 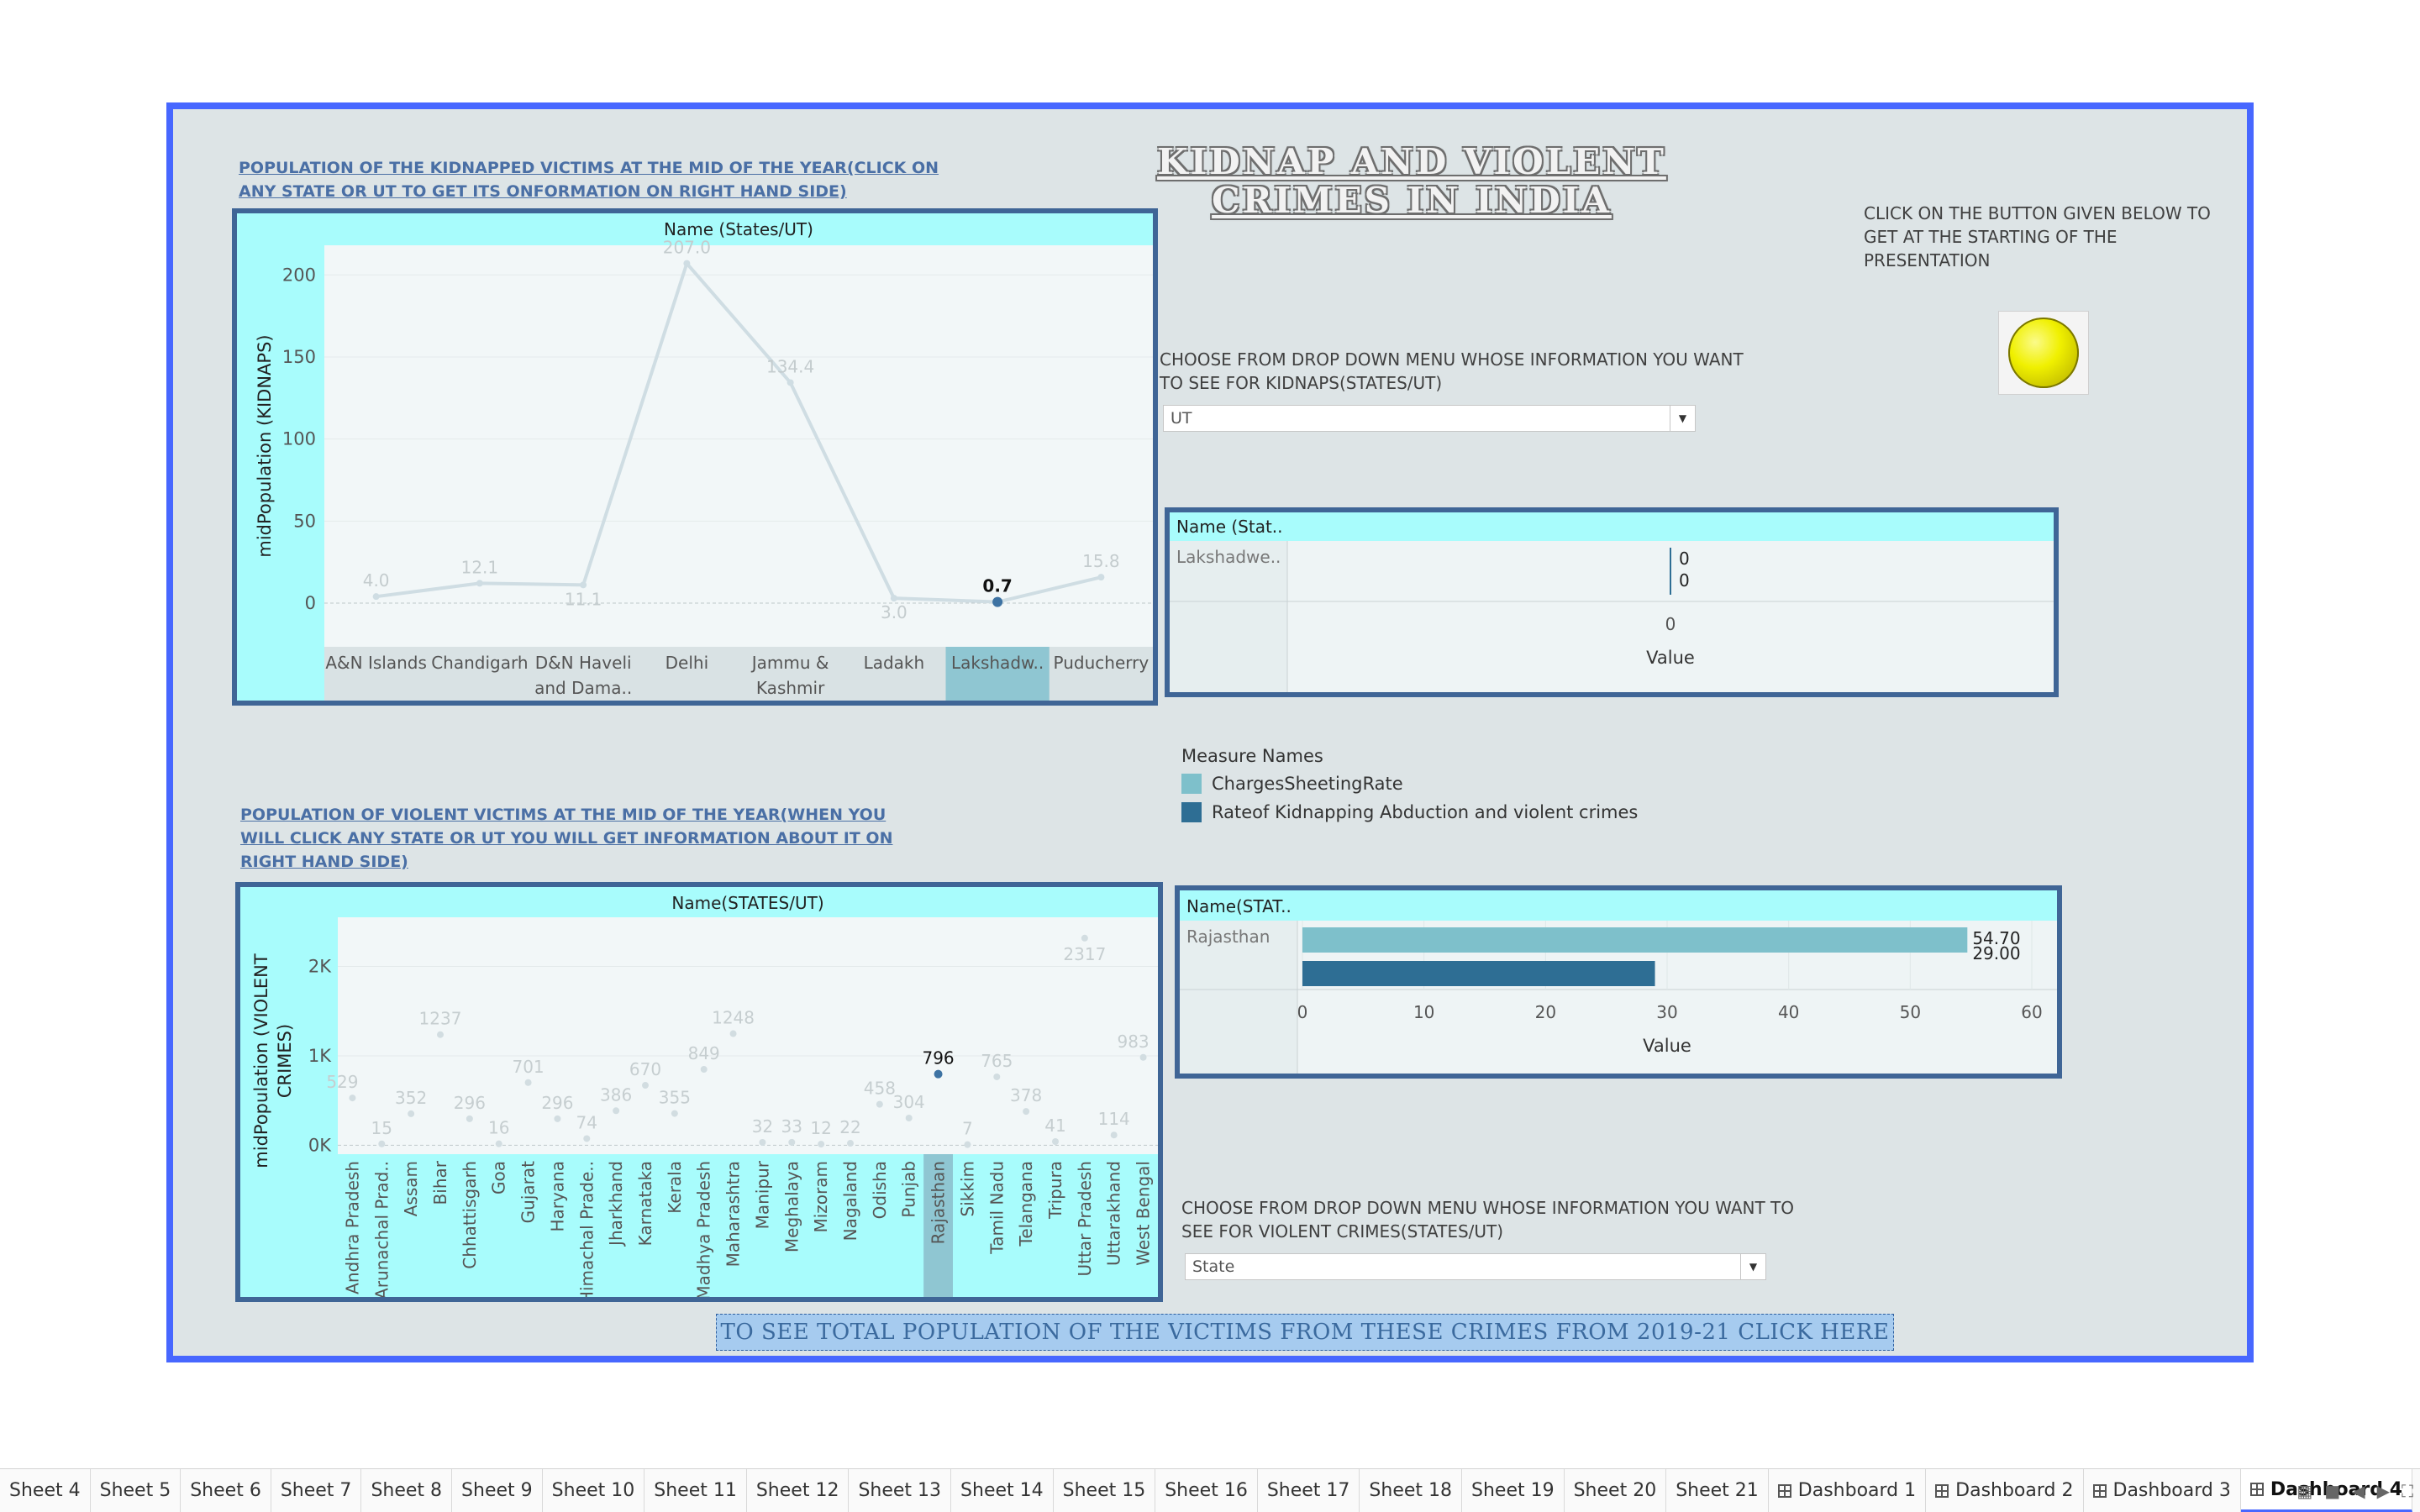 What do you see at coordinates (880, 1089) in the screenshot?
I see `data-label: 458` at bounding box center [880, 1089].